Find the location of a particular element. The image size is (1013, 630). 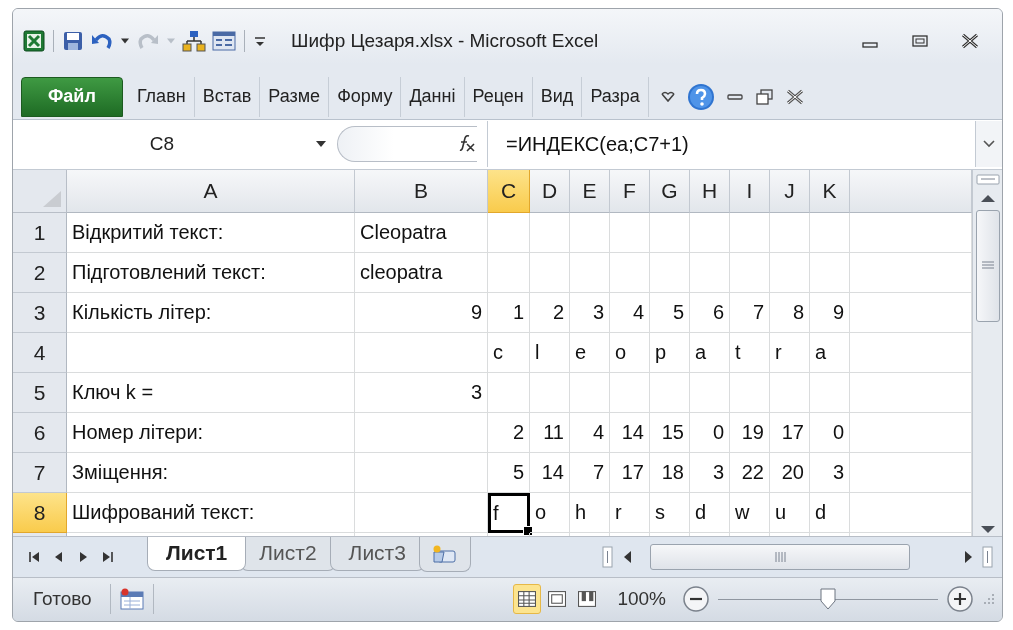

ribbon-tab: Встав is located at coordinates (227, 96).